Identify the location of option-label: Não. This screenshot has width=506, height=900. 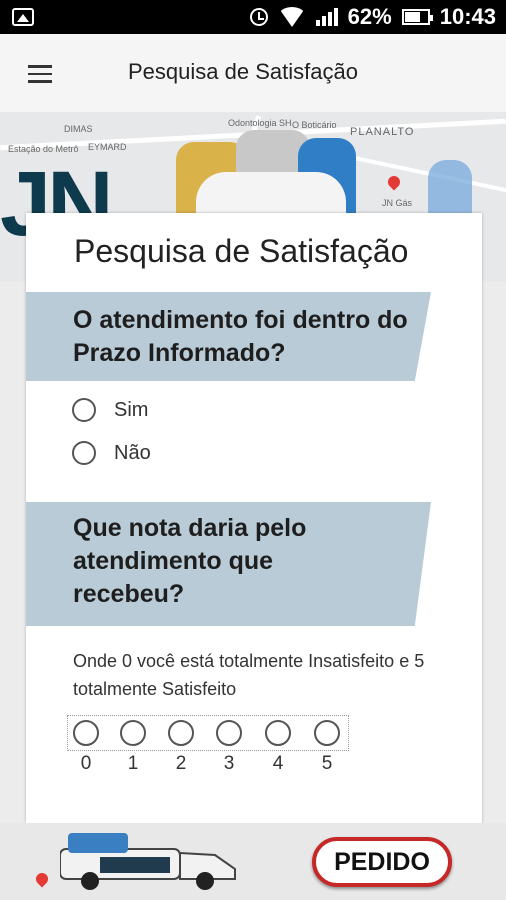
(132, 452).